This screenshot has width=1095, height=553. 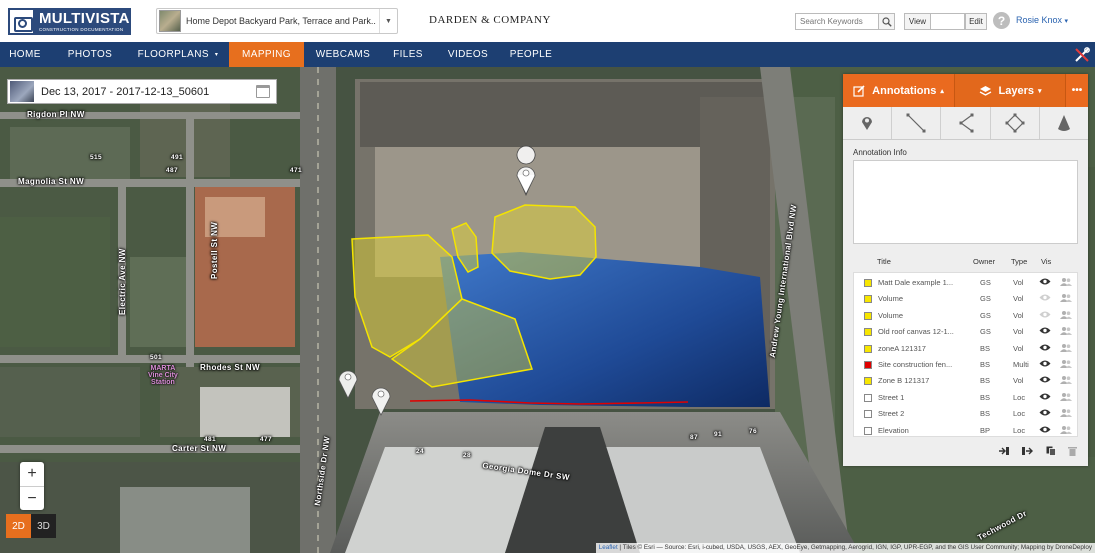 What do you see at coordinates (210, 439) in the screenshot?
I see `address-label: 481` at bounding box center [210, 439].